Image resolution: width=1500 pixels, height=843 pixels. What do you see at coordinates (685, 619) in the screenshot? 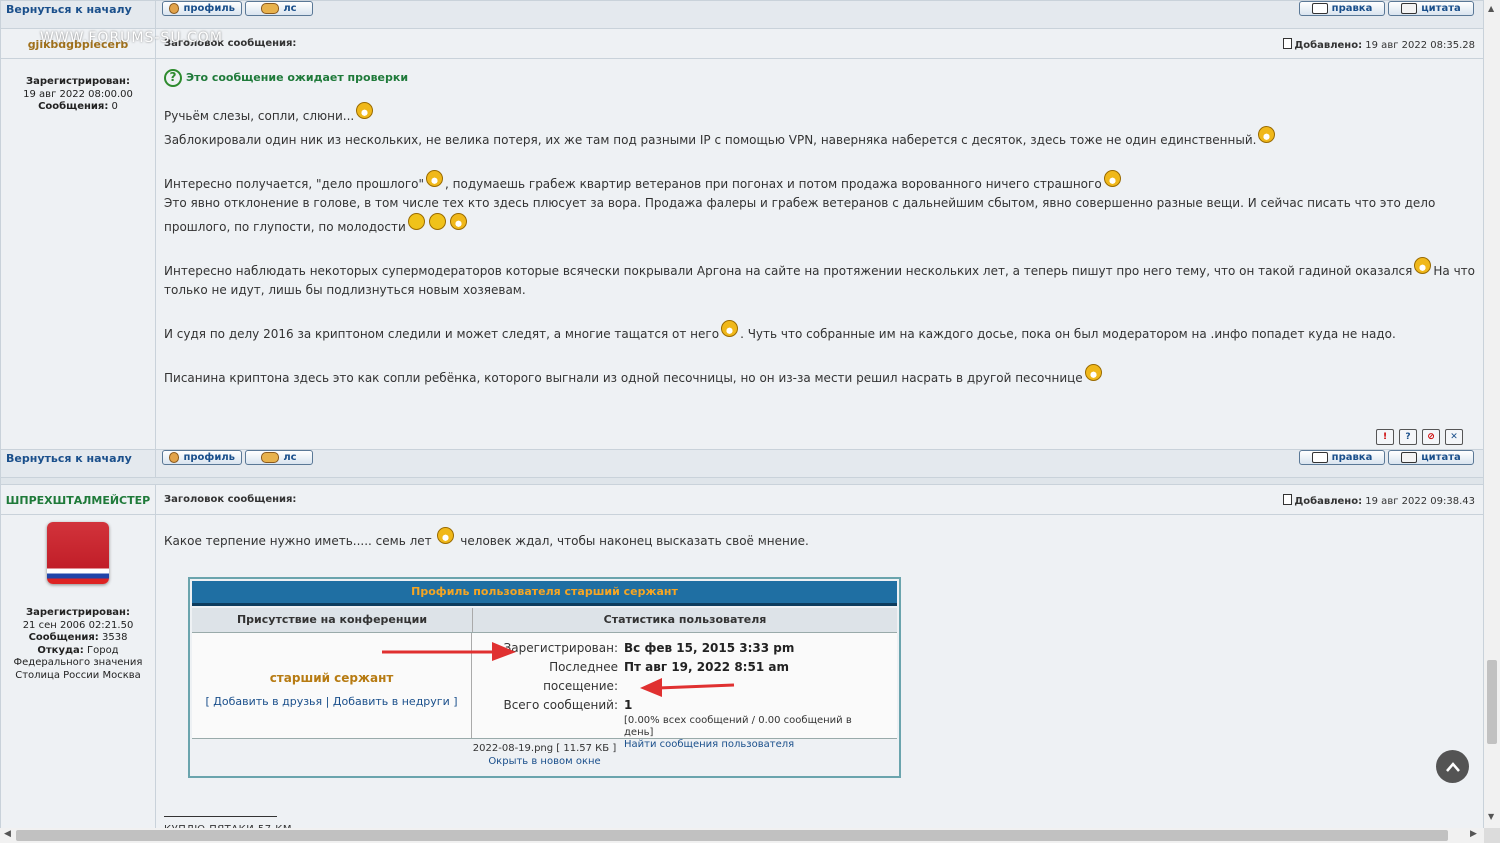
I see `embed-col-right: Статистика пользователя` at bounding box center [685, 619].